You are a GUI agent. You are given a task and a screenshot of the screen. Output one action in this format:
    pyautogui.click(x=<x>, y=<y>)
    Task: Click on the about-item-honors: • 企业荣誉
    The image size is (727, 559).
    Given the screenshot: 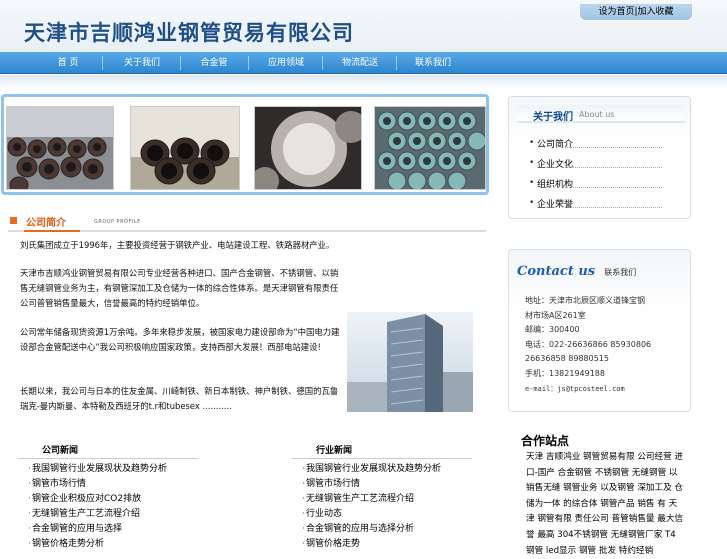 What is the action you would take?
    pyautogui.click(x=600, y=205)
    